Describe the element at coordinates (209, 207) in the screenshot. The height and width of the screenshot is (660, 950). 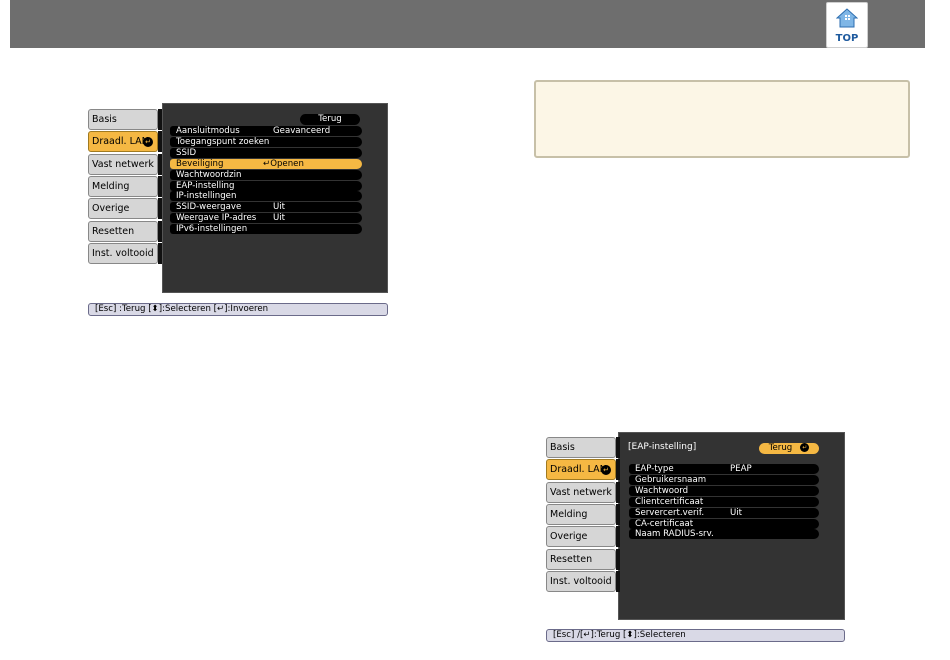
I see `row-label: SSID-weergave` at that location.